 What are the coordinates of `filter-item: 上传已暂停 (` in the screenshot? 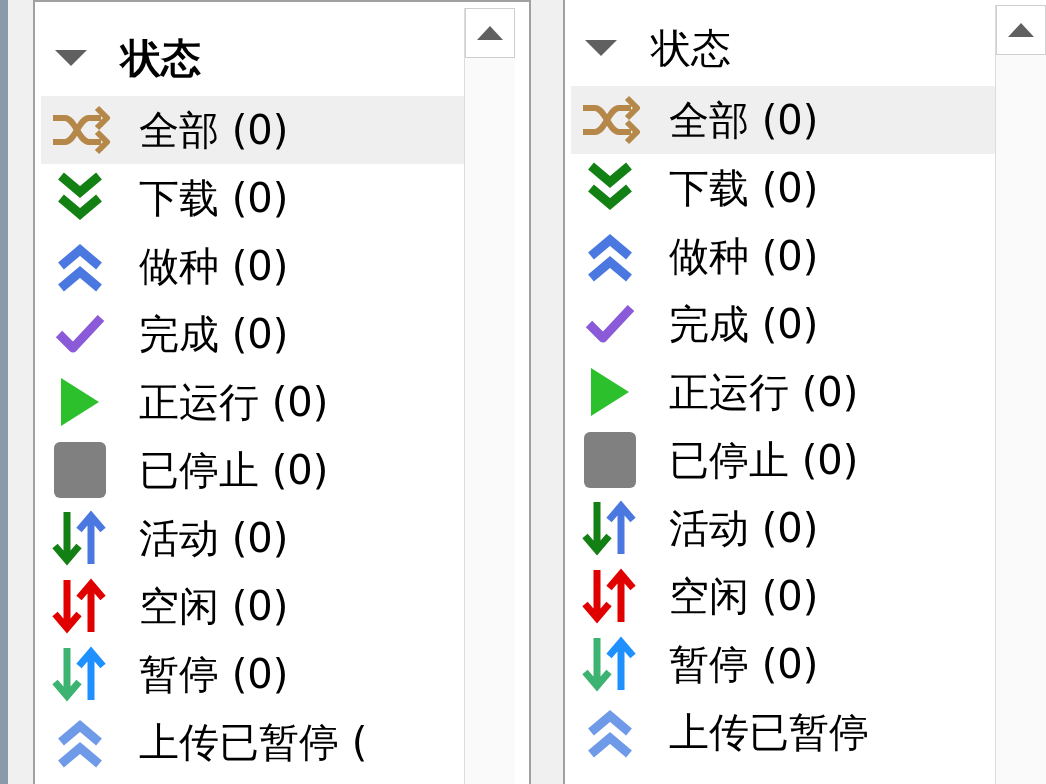 It's located at (252, 742).